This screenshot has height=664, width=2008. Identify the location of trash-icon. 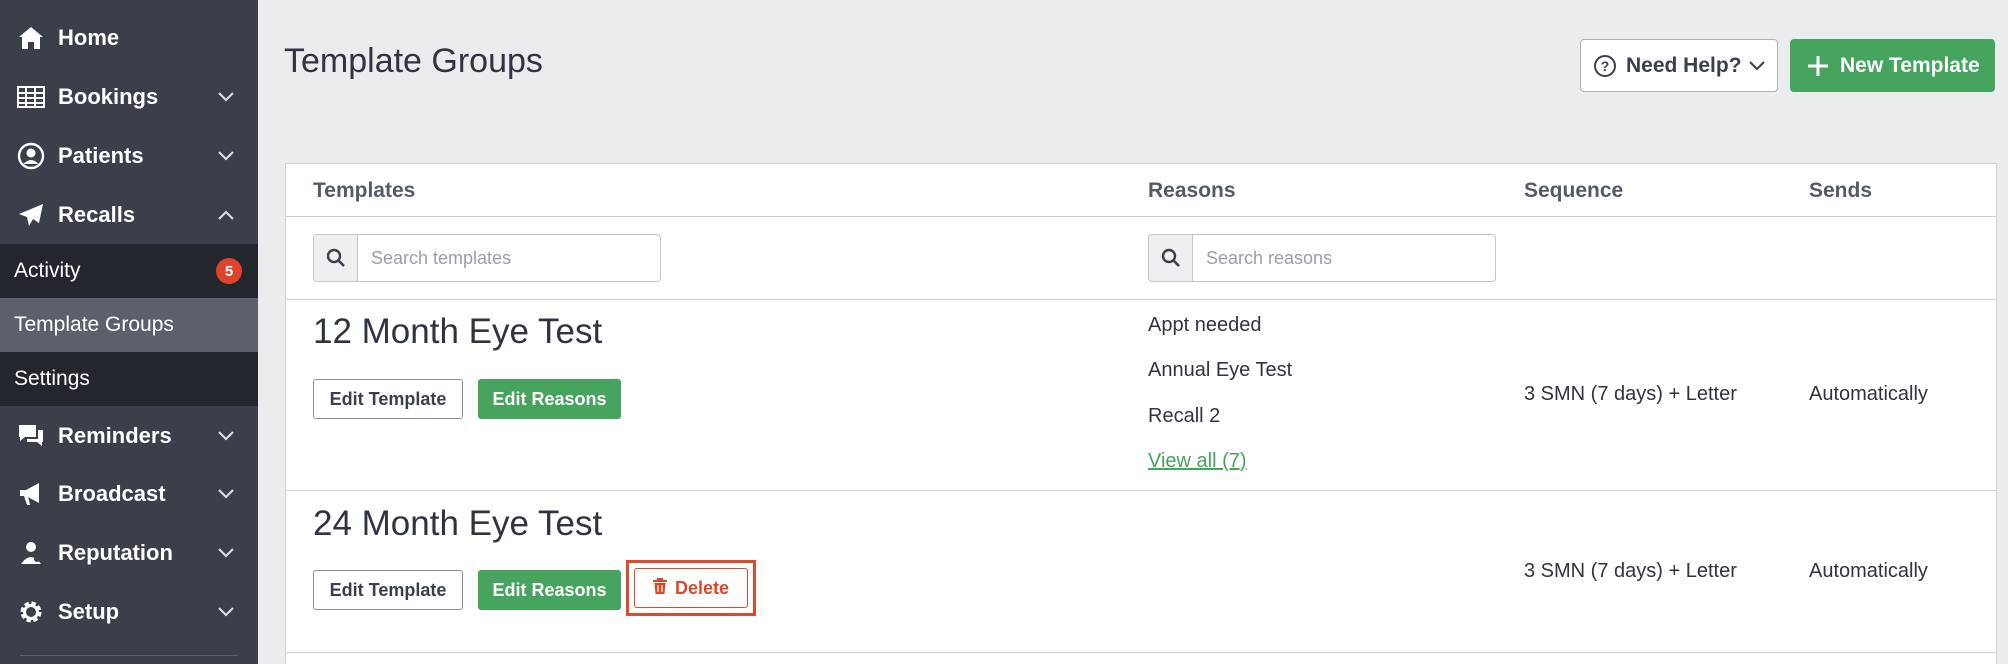
(659, 588).